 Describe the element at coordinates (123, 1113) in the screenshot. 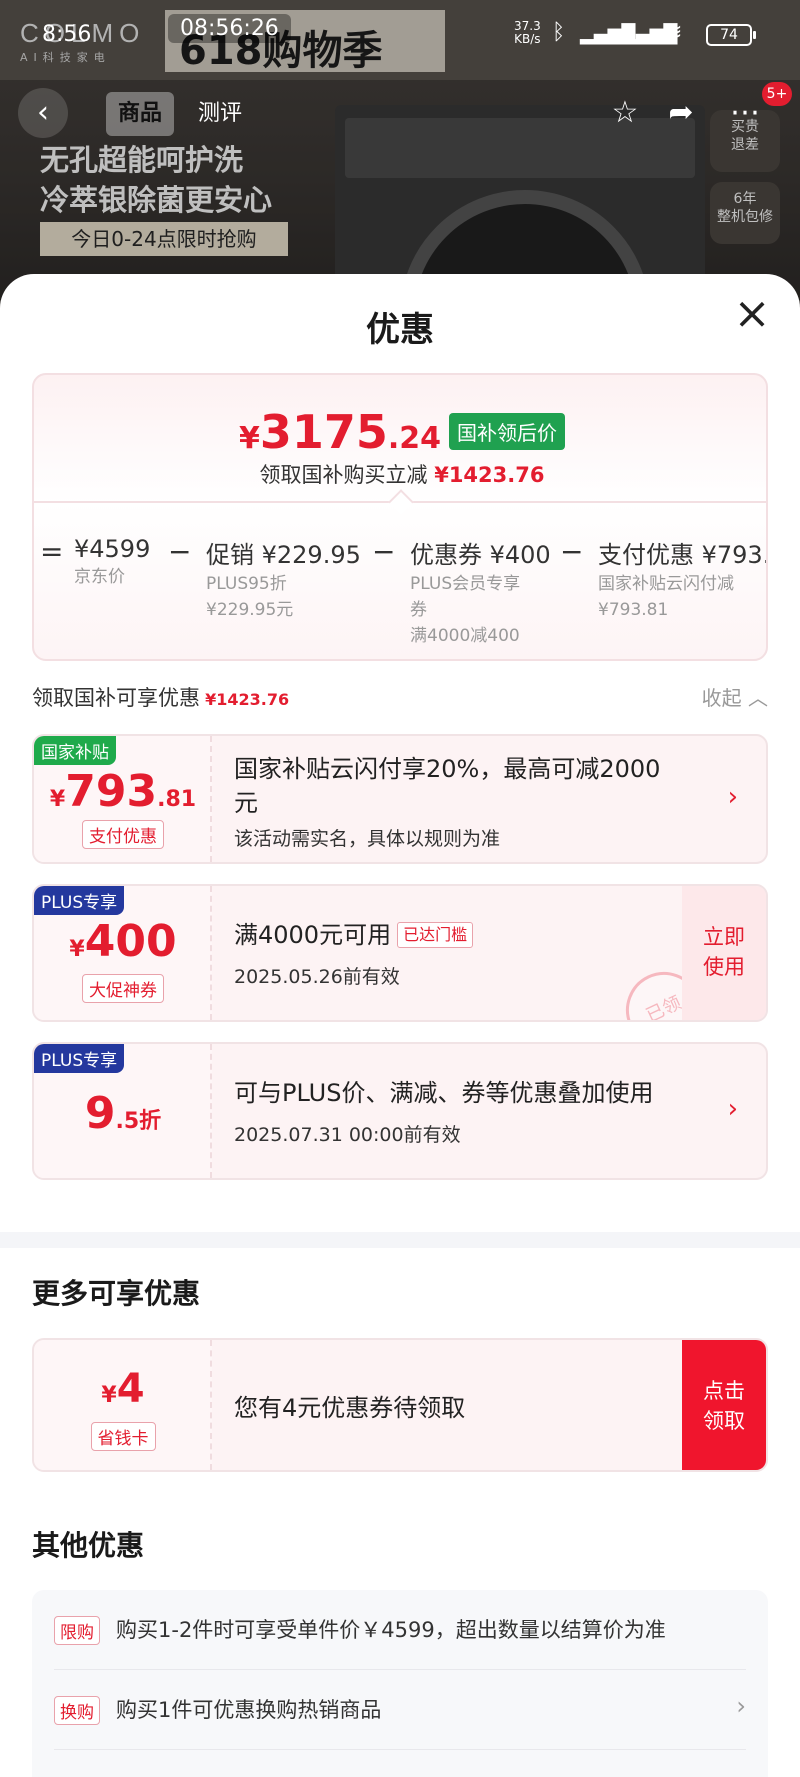

I see `card-amount: 9.5折` at that location.